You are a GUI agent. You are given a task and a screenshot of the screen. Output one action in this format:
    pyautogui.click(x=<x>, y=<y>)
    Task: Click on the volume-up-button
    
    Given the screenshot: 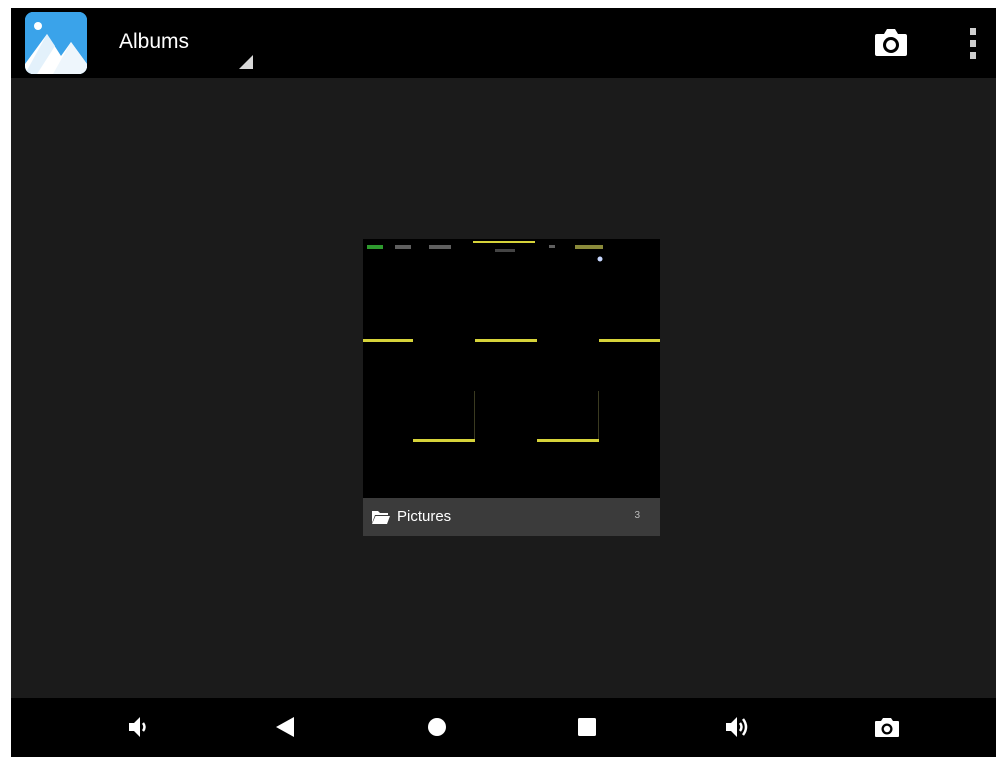 What is the action you would take?
    pyautogui.click(x=737, y=727)
    